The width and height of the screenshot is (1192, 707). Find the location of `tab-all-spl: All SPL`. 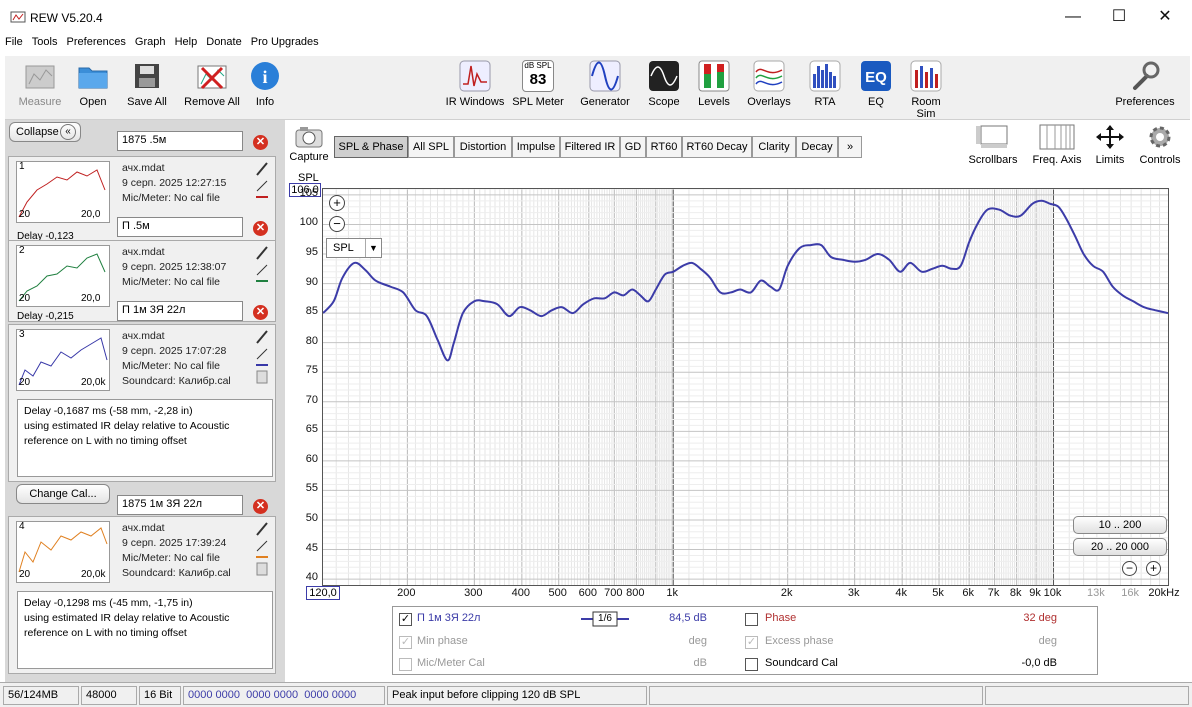

tab-all-spl: All SPL is located at coordinates (431, 147).